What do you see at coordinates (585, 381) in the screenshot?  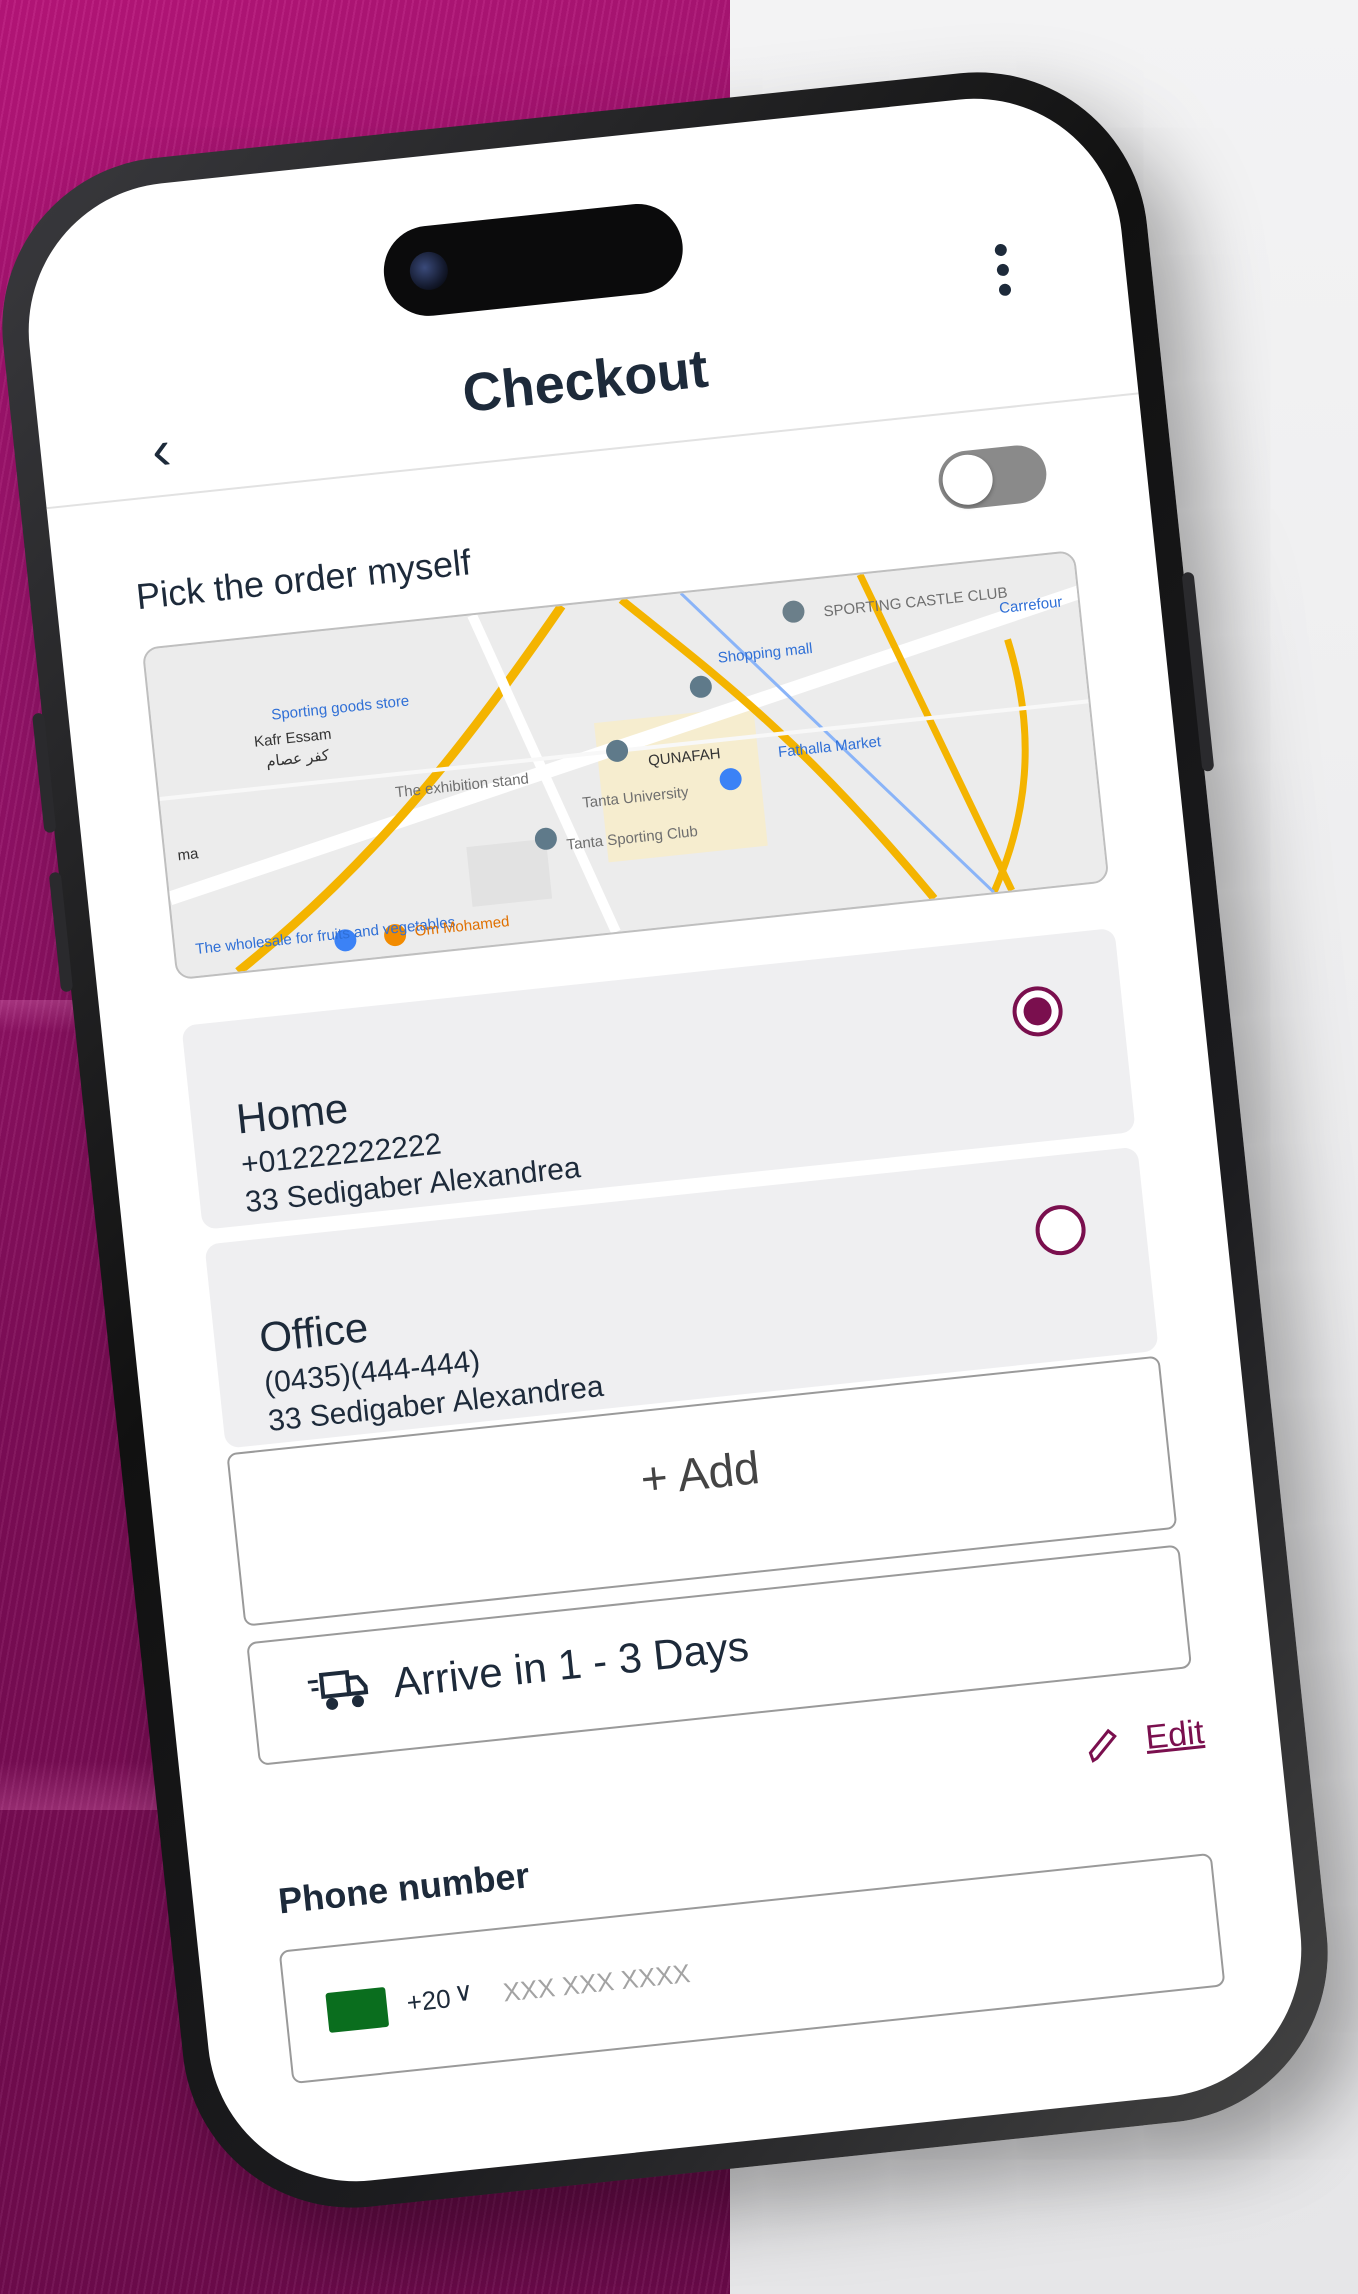 I see `page-title: Checkout` at bounding box center [585, 381].